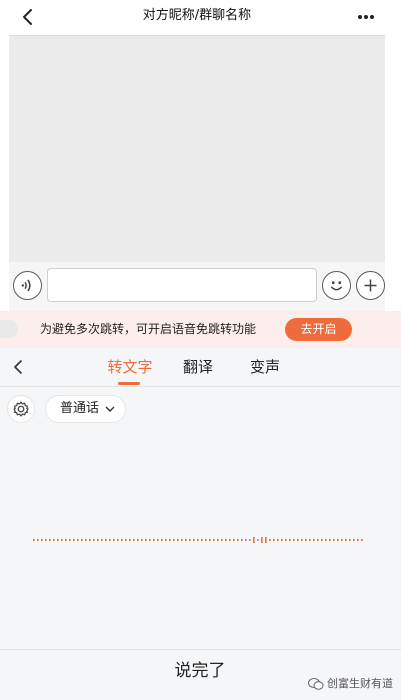 This screenshot has width=401, height=700. I want to click on gear-icon, so click(21, 409).